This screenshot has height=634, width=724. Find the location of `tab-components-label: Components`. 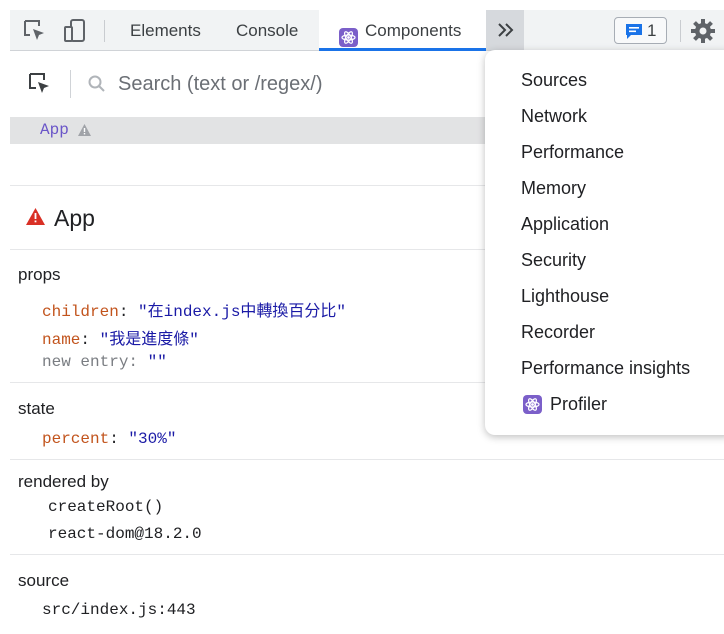

tab-components-label: Components is located at coordinates (413, 30).